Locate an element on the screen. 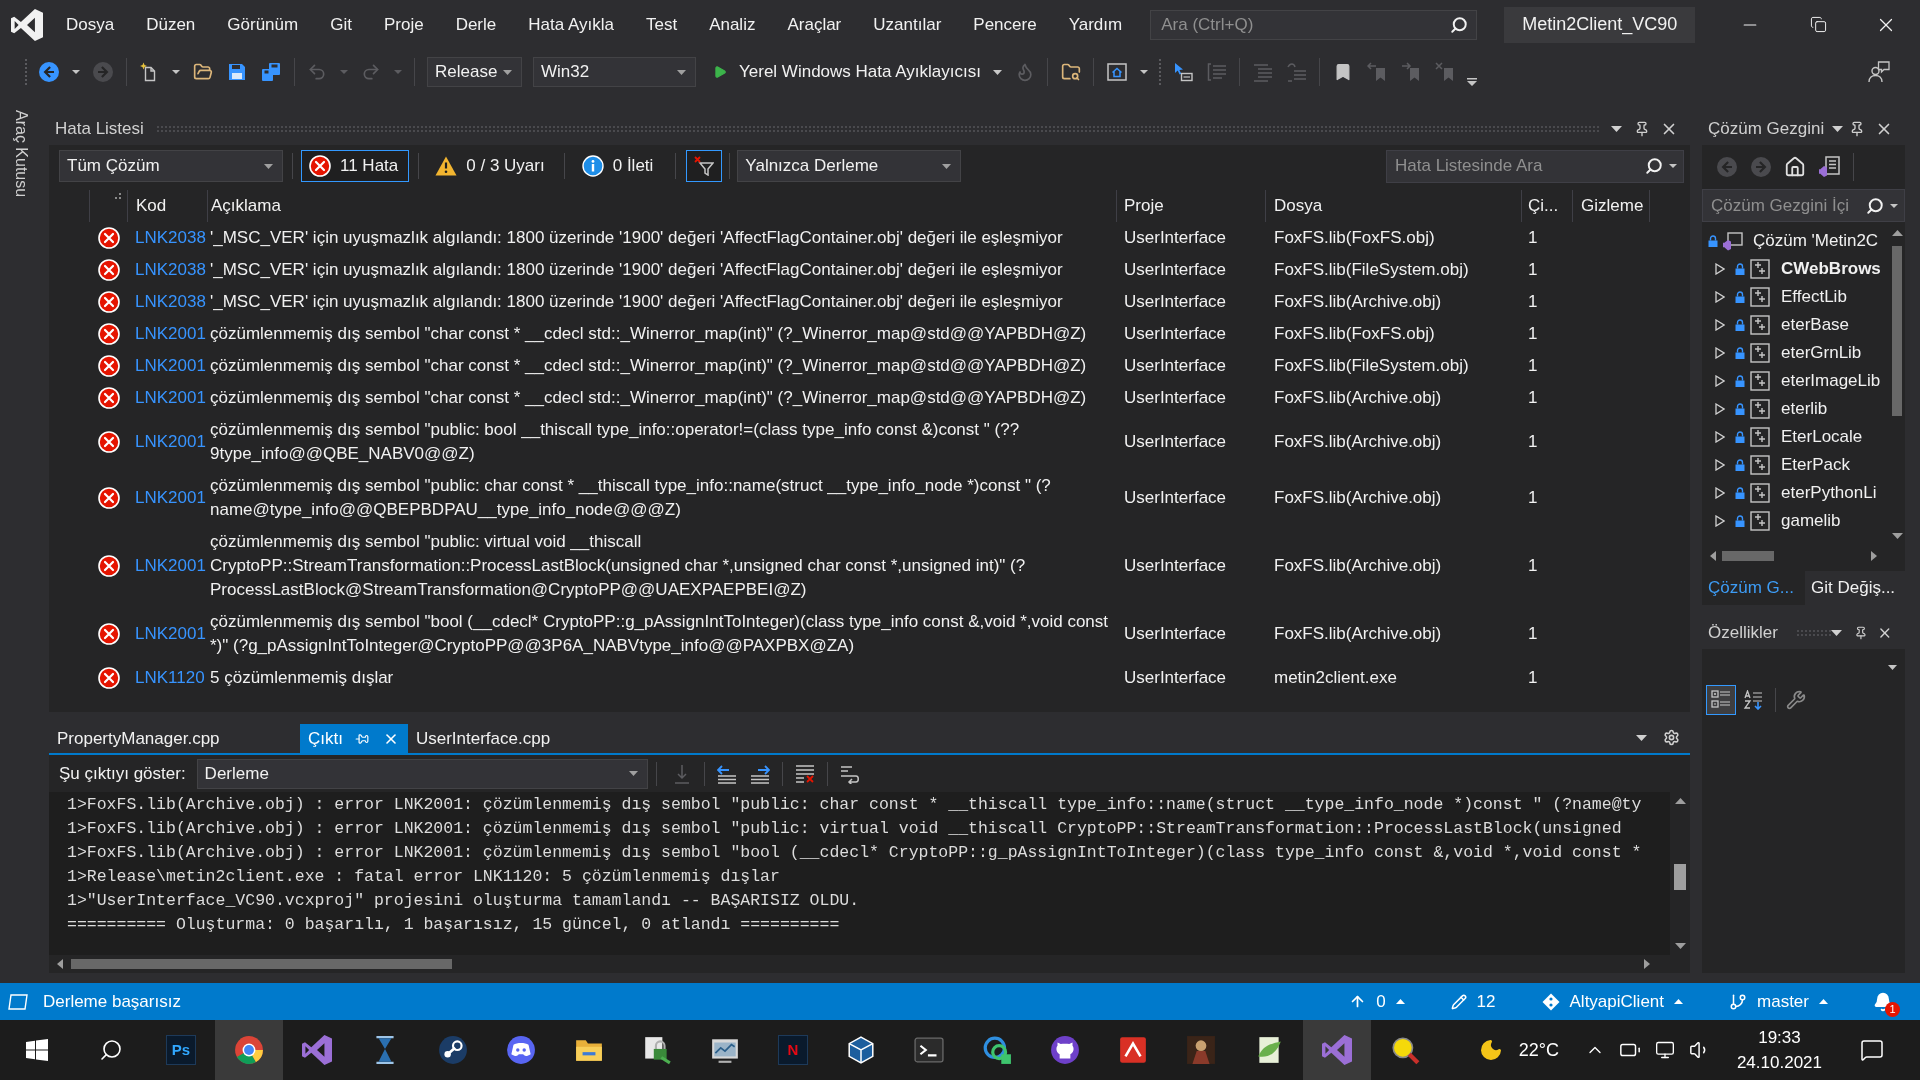 This screenshot has width=1920, height=1080. tree-item: eterImageLib is located at coordinates (1831, 381).